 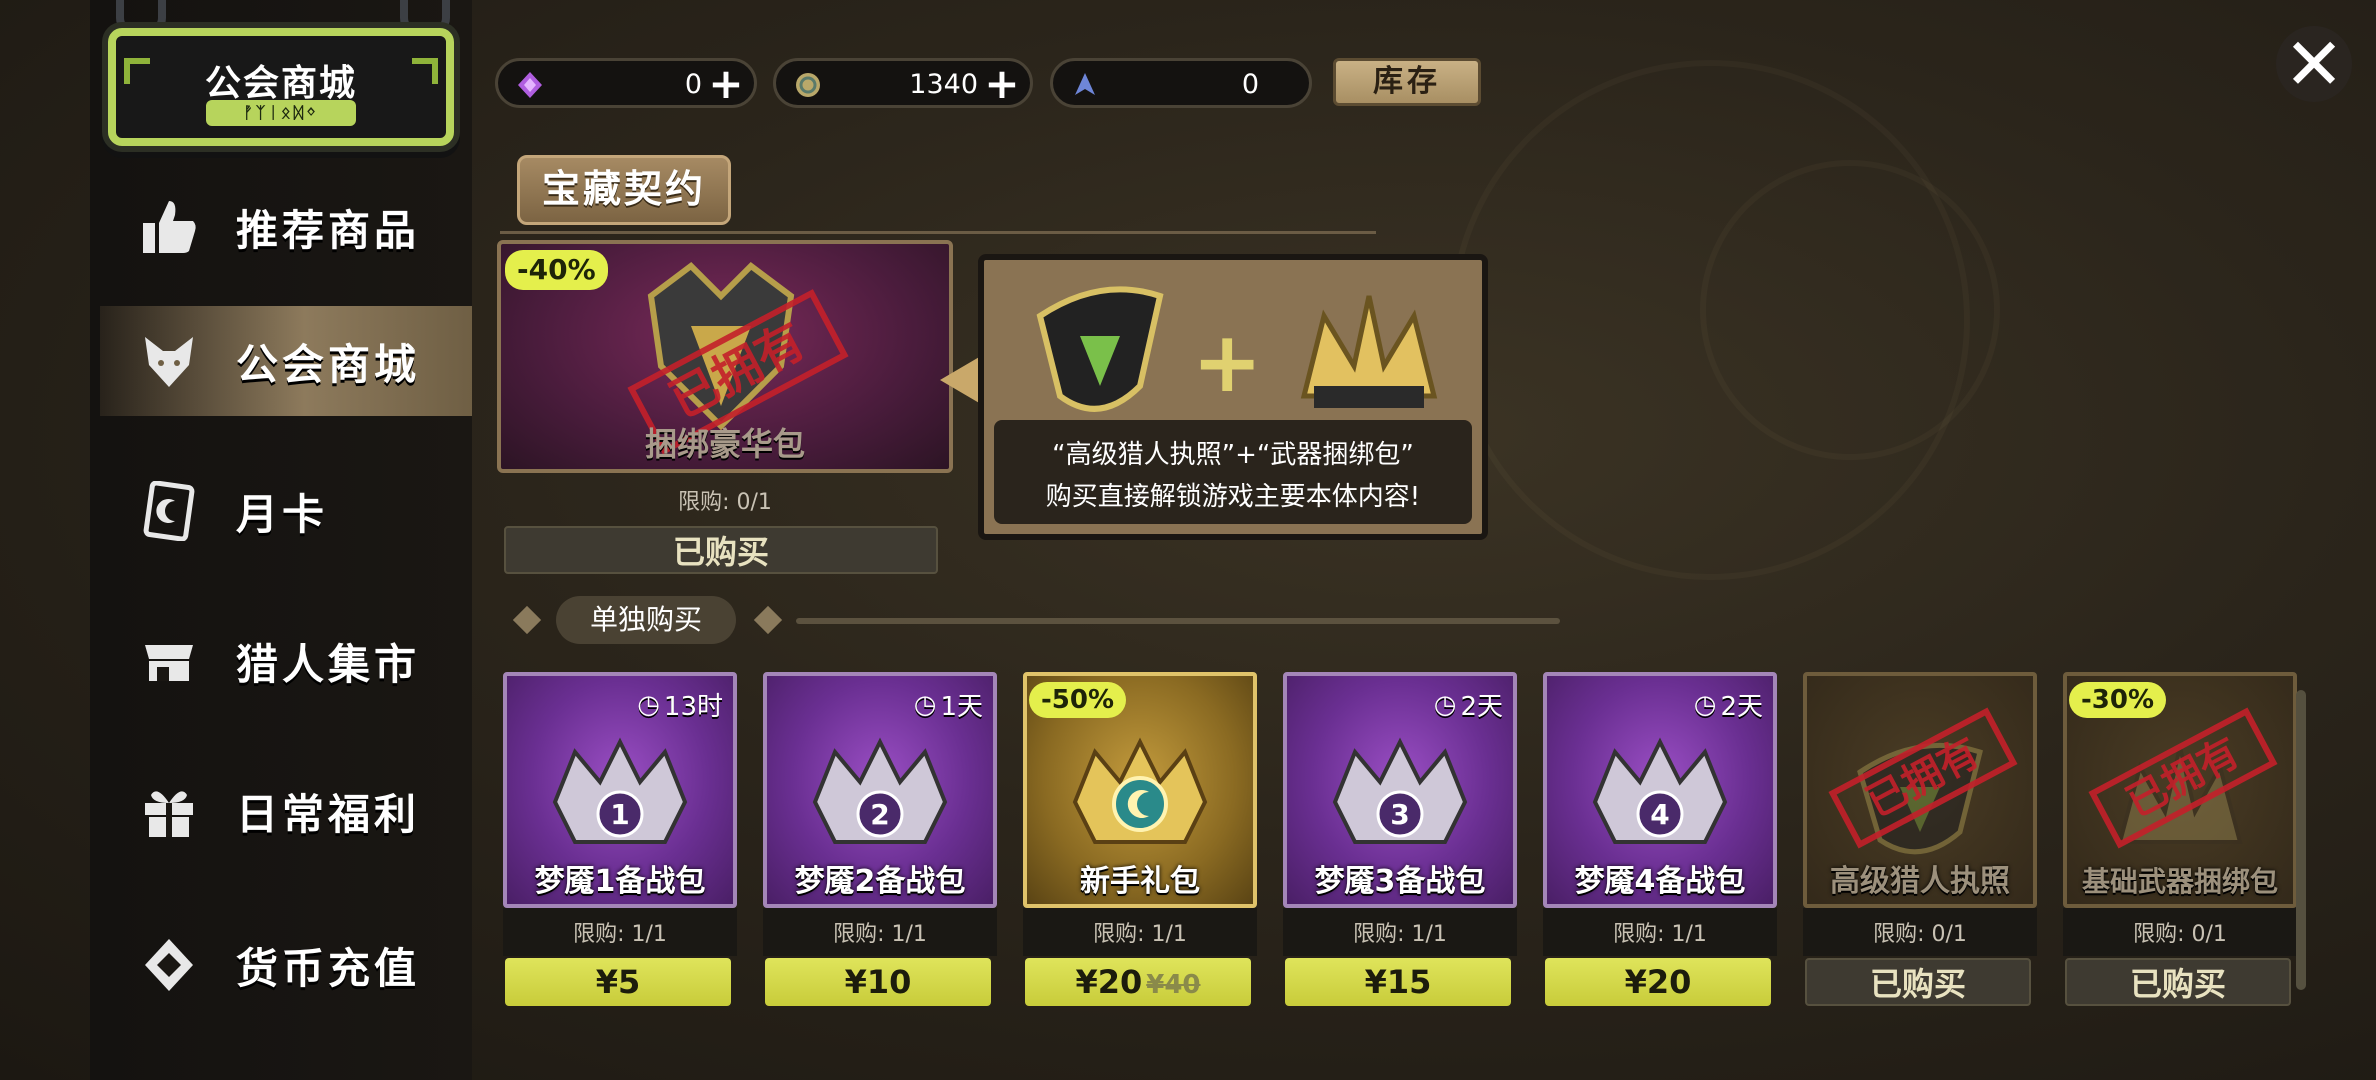 What do you see at coordinates (1407, 82) in the screenshot?
I see `inventory-button: 库存` at bounding box center [1407, 82].